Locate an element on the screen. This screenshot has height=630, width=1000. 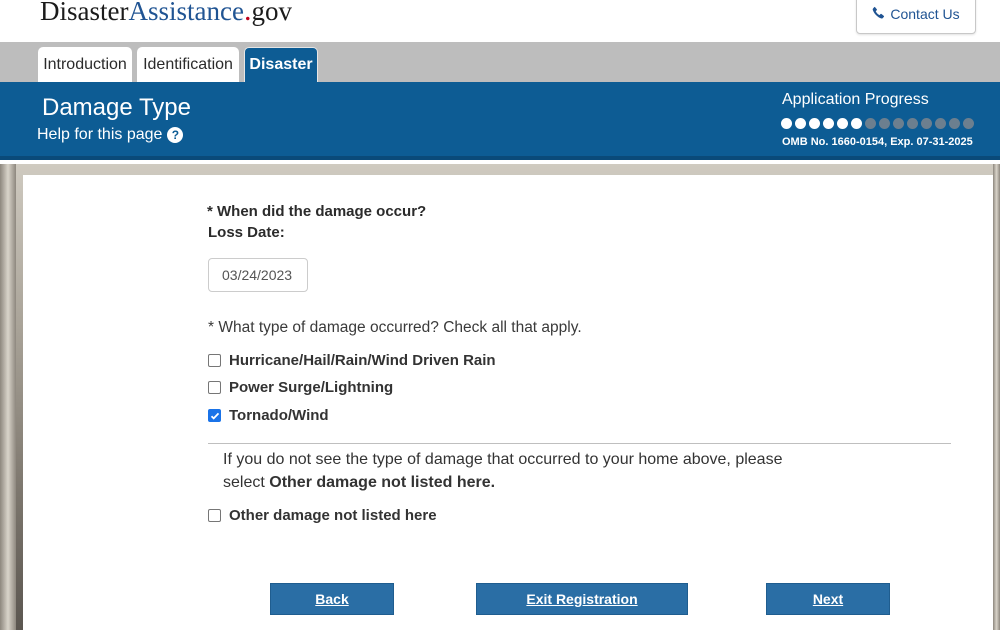
question-circle-icon: ? is located at coordinates (175, 135).